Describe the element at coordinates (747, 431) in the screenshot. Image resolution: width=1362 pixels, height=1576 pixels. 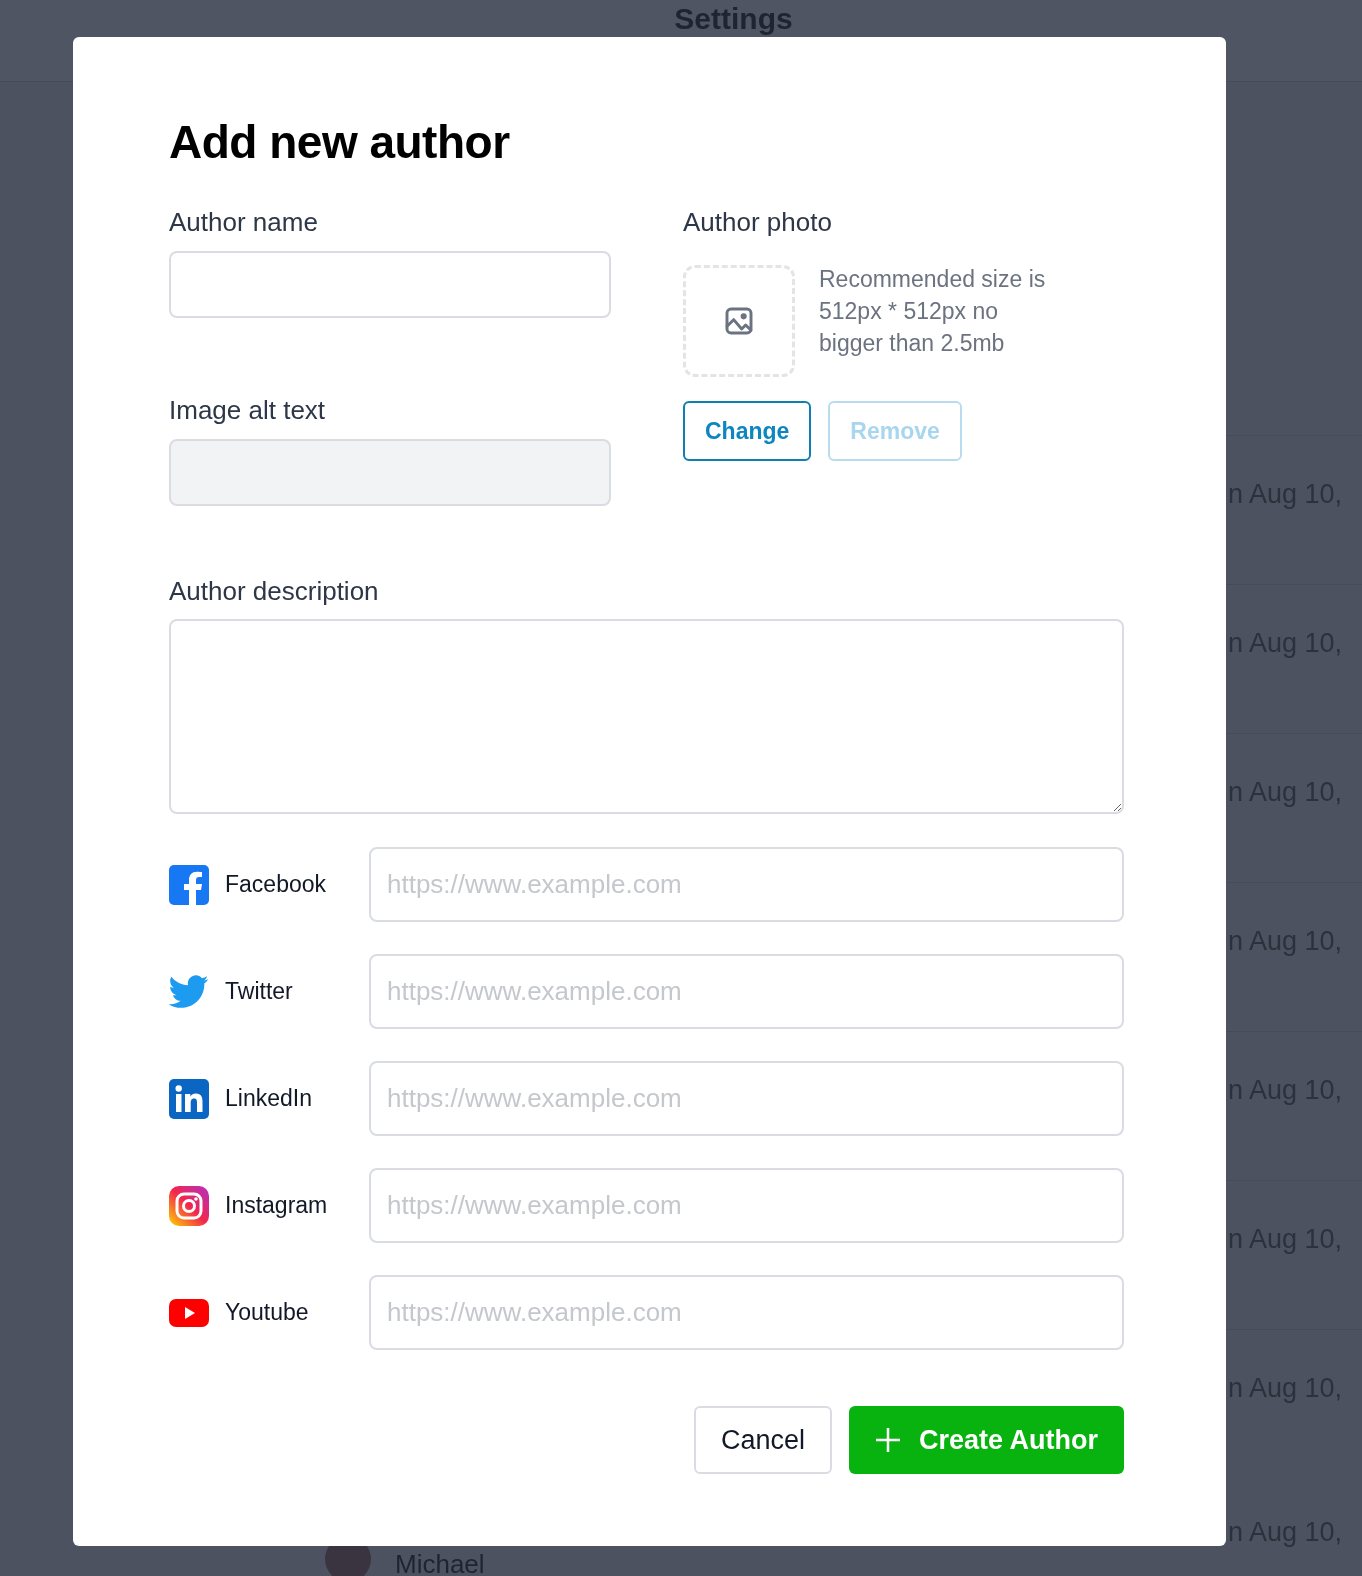
I see `change-button: Change` at that location.